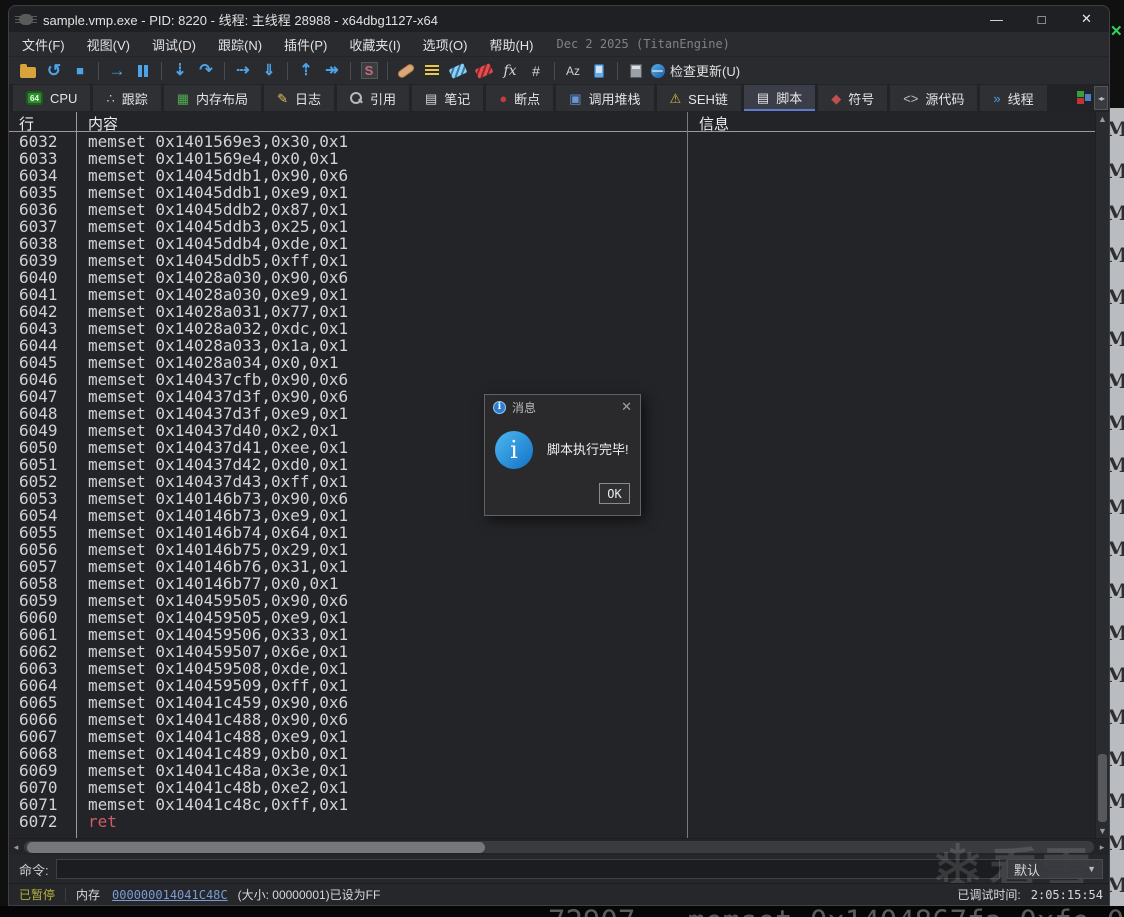  Describe the element at coordinates (26, 123) in the screenshot. I see `column-header-line: 行` at that location.